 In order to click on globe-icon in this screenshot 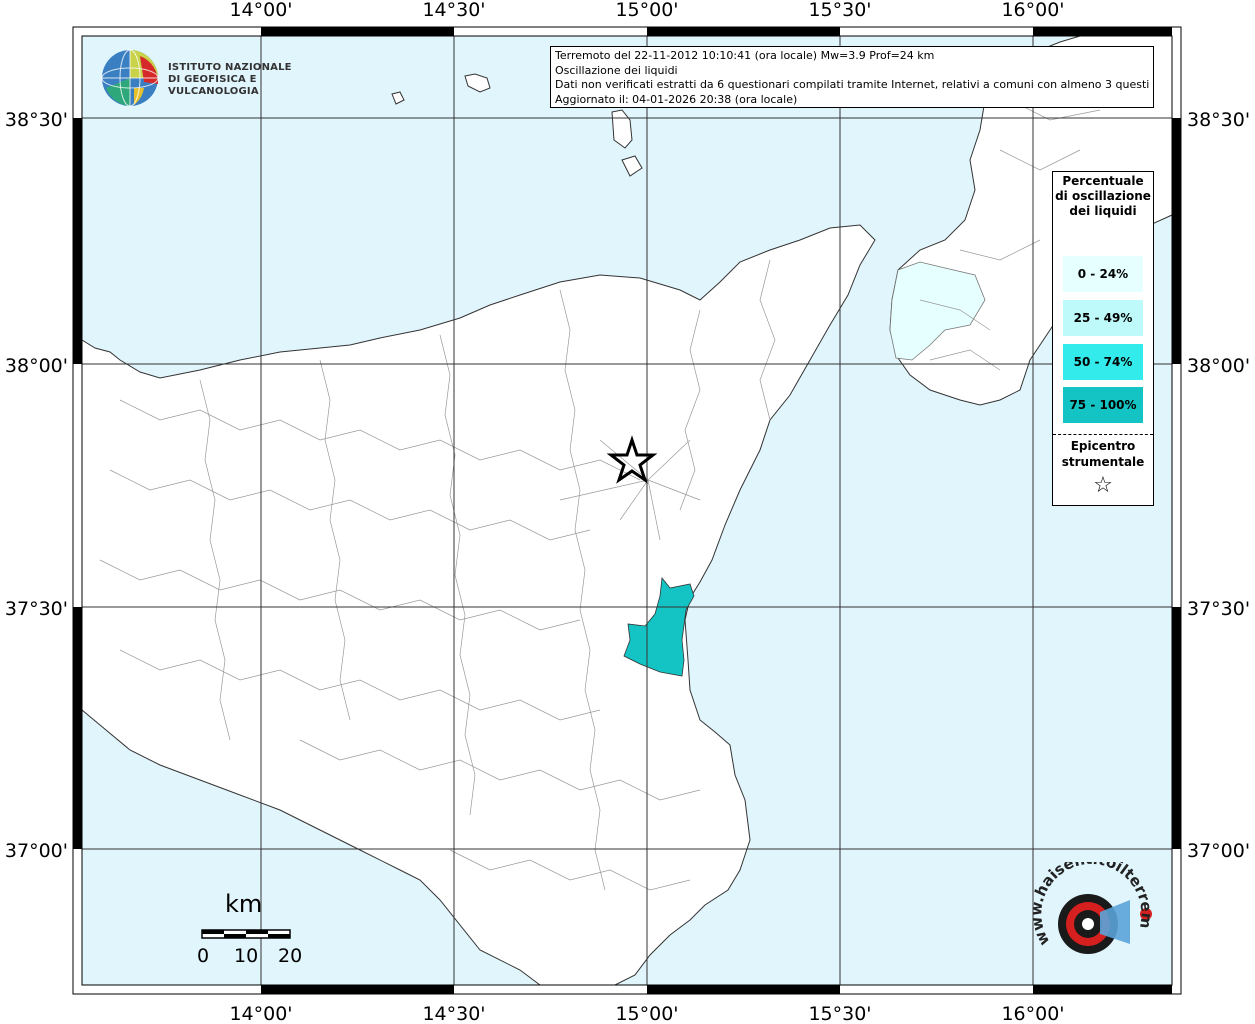, I will do `click(130, 78)`.